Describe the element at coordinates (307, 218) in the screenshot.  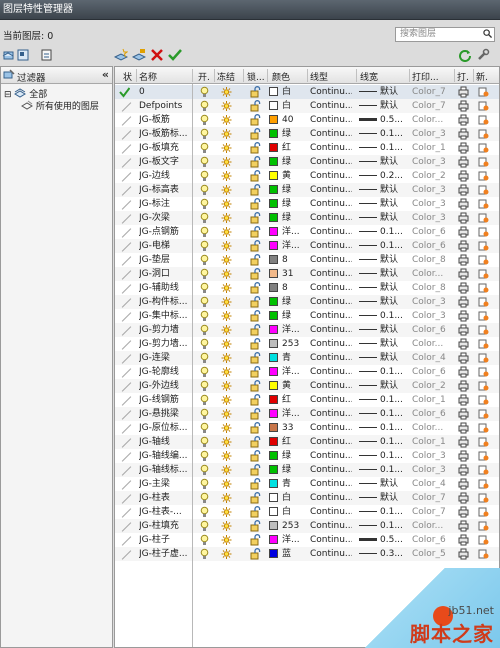
I see `layer-row: JG-次梁 绿 Continu... 默认 Color_3` at that location.